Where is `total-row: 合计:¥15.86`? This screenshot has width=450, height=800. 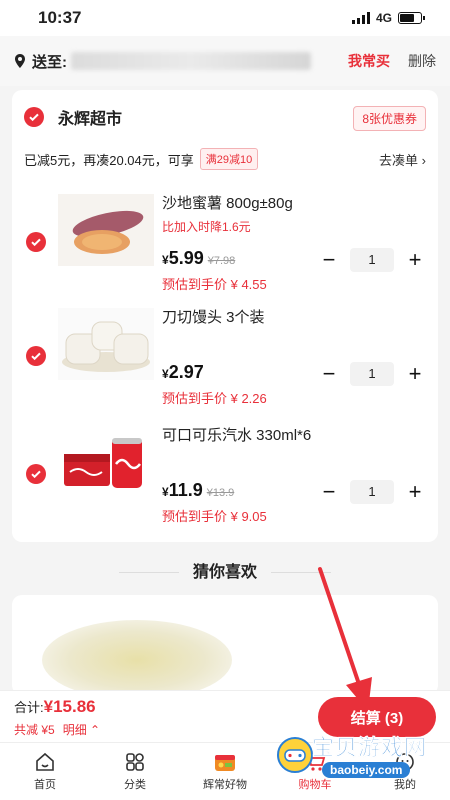 total-row: 合计:¥15.86 is located at coordinates (55, 707).